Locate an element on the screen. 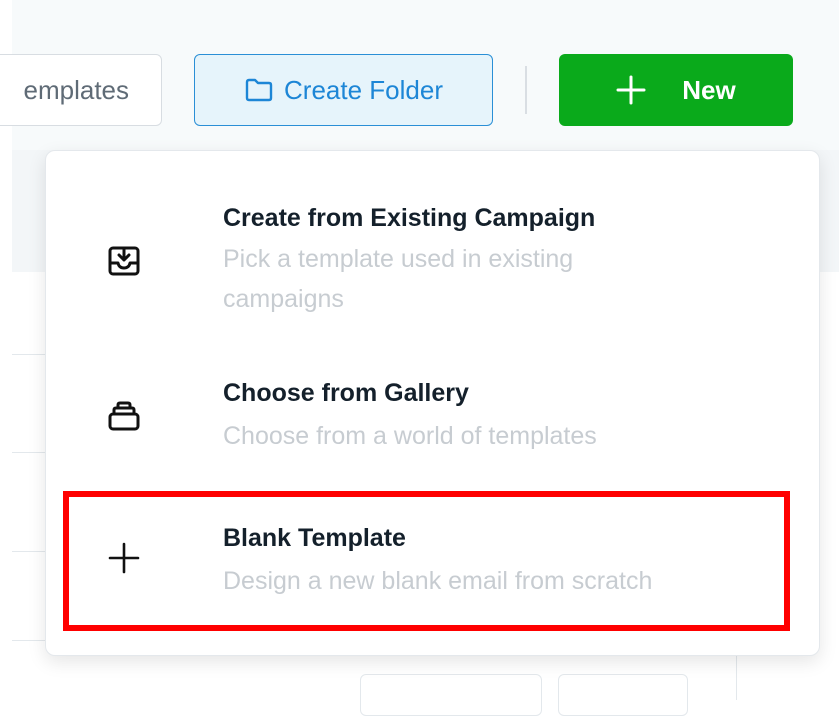 This screenshot has height=716, width=839. menu-item-title: Choose from Gallery is located at coordinates (346, 393).